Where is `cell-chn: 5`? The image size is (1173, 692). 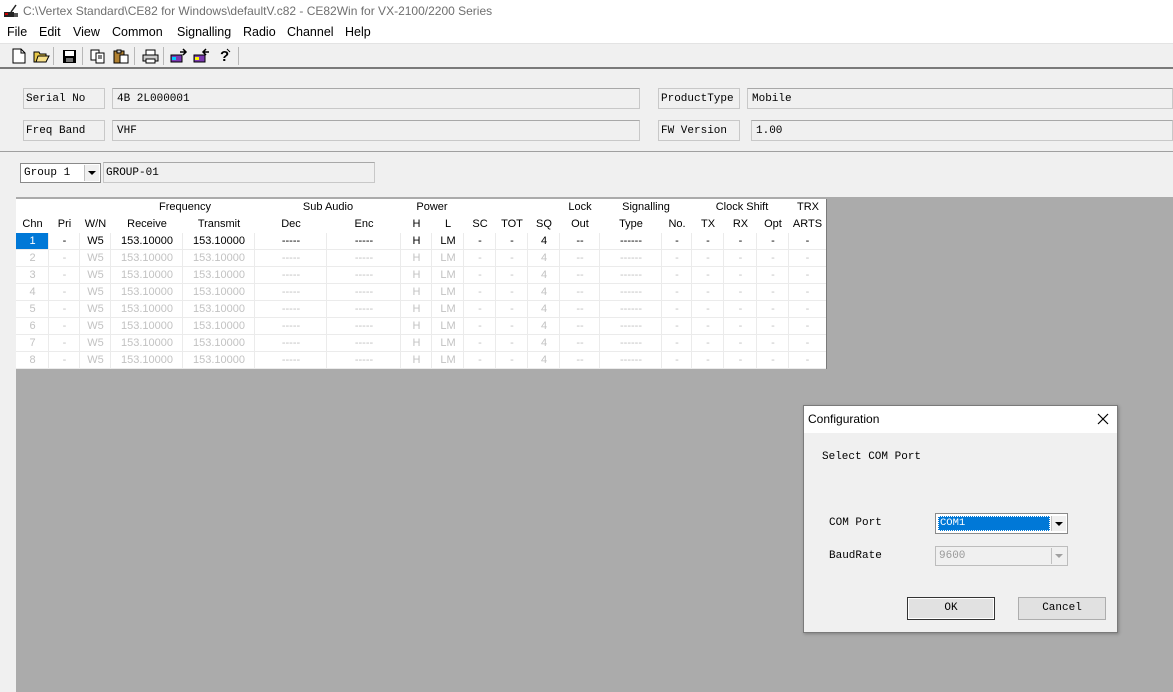 cell-chn: 5 is located at coordinates (32, 309).